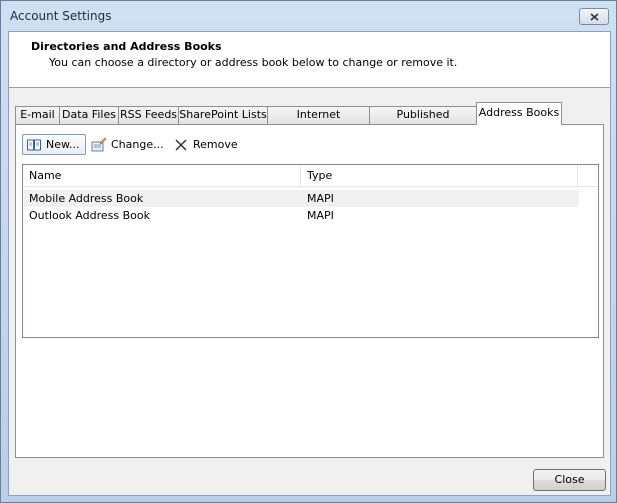  I want to click on remove-x-icon, so click(181, 145).